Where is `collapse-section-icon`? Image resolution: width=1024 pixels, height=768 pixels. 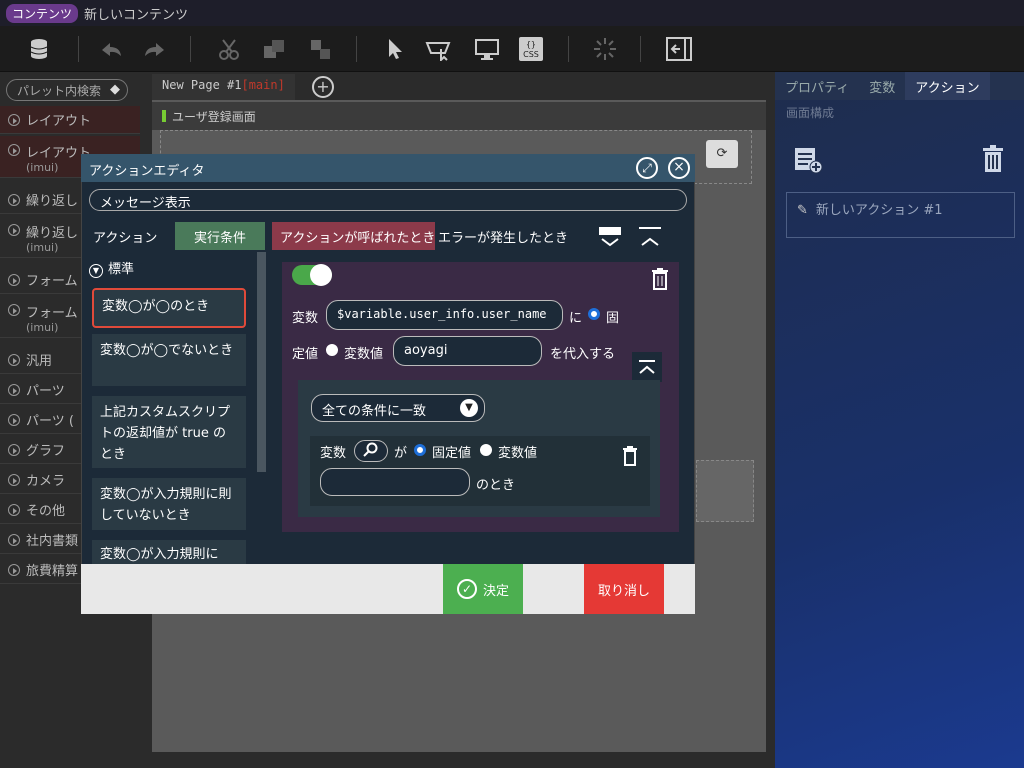
collapse-section-icon is located at coordinates (647, 367).